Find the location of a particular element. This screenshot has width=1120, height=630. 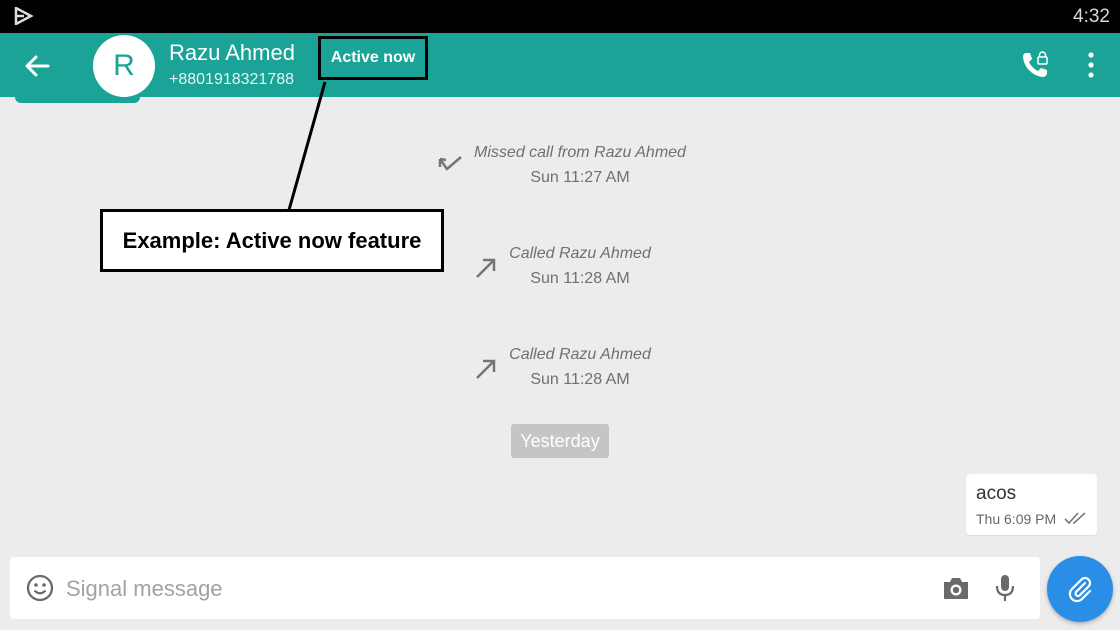

active-status-highlight: Active now is located at coordinates (373, 58).